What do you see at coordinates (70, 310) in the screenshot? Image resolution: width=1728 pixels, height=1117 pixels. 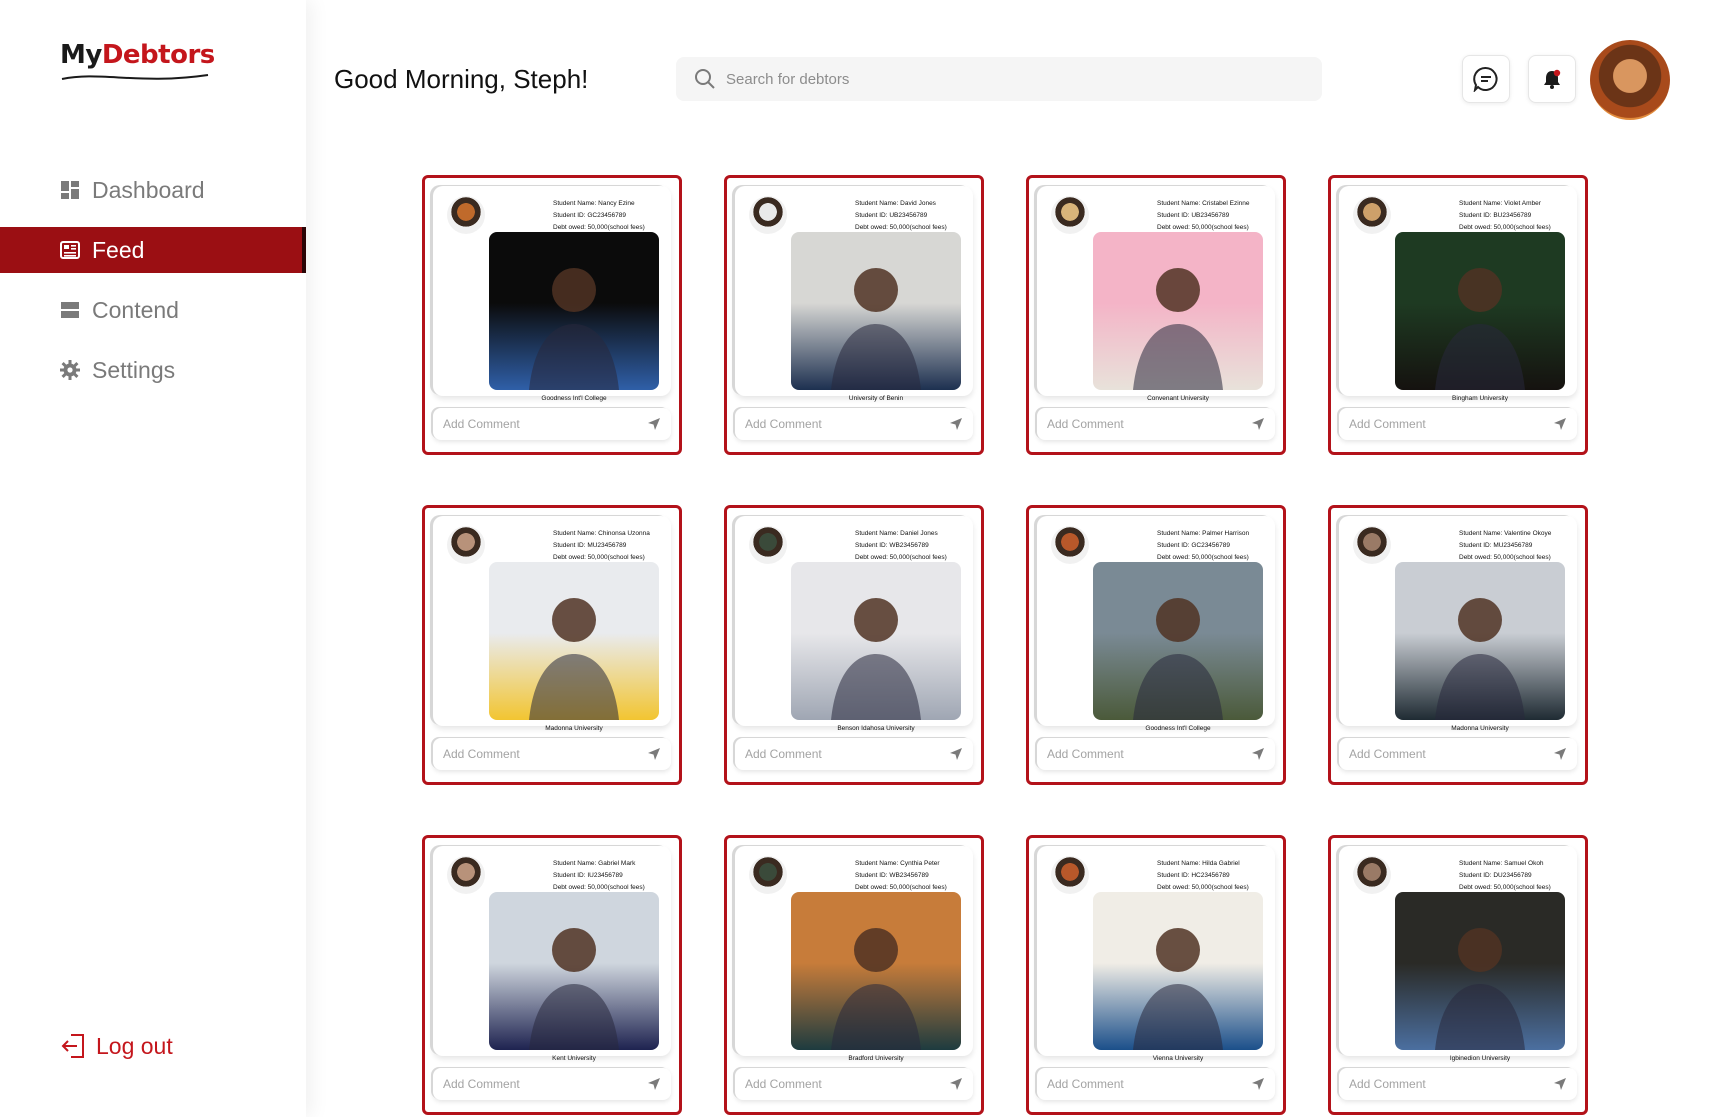 I see `contend-icon` at bounding box center [70, 310].